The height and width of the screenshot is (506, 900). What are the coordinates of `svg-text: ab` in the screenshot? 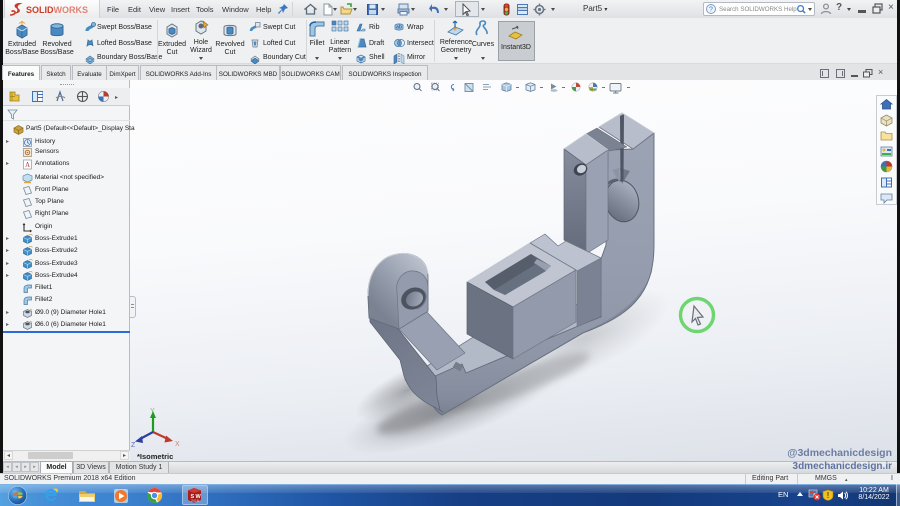 It's located at (399, 28).